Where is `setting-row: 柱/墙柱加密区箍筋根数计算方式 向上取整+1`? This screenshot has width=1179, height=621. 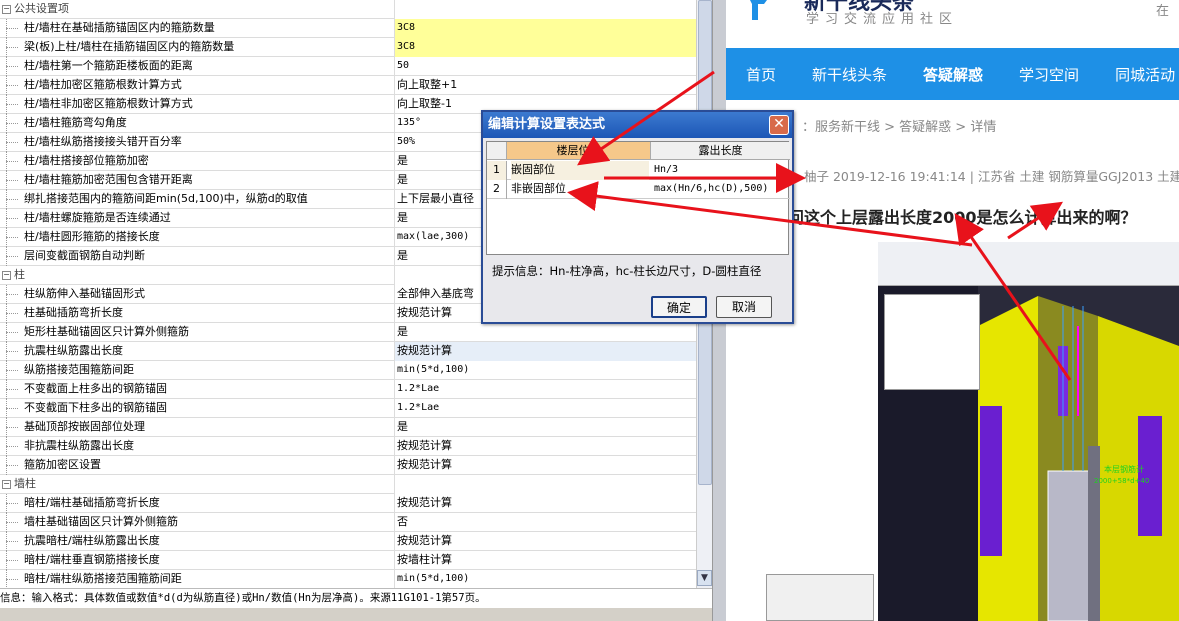
setting-row: 柱/墙柱加密区箍筋根数计算方式 向上取整+1 is located at coordinates (348, 85).